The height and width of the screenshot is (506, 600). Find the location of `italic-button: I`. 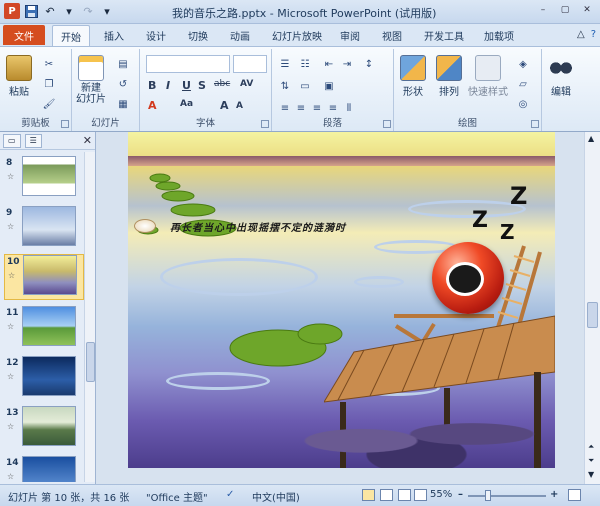

italic-button: I is located at coordinates (168, 85).